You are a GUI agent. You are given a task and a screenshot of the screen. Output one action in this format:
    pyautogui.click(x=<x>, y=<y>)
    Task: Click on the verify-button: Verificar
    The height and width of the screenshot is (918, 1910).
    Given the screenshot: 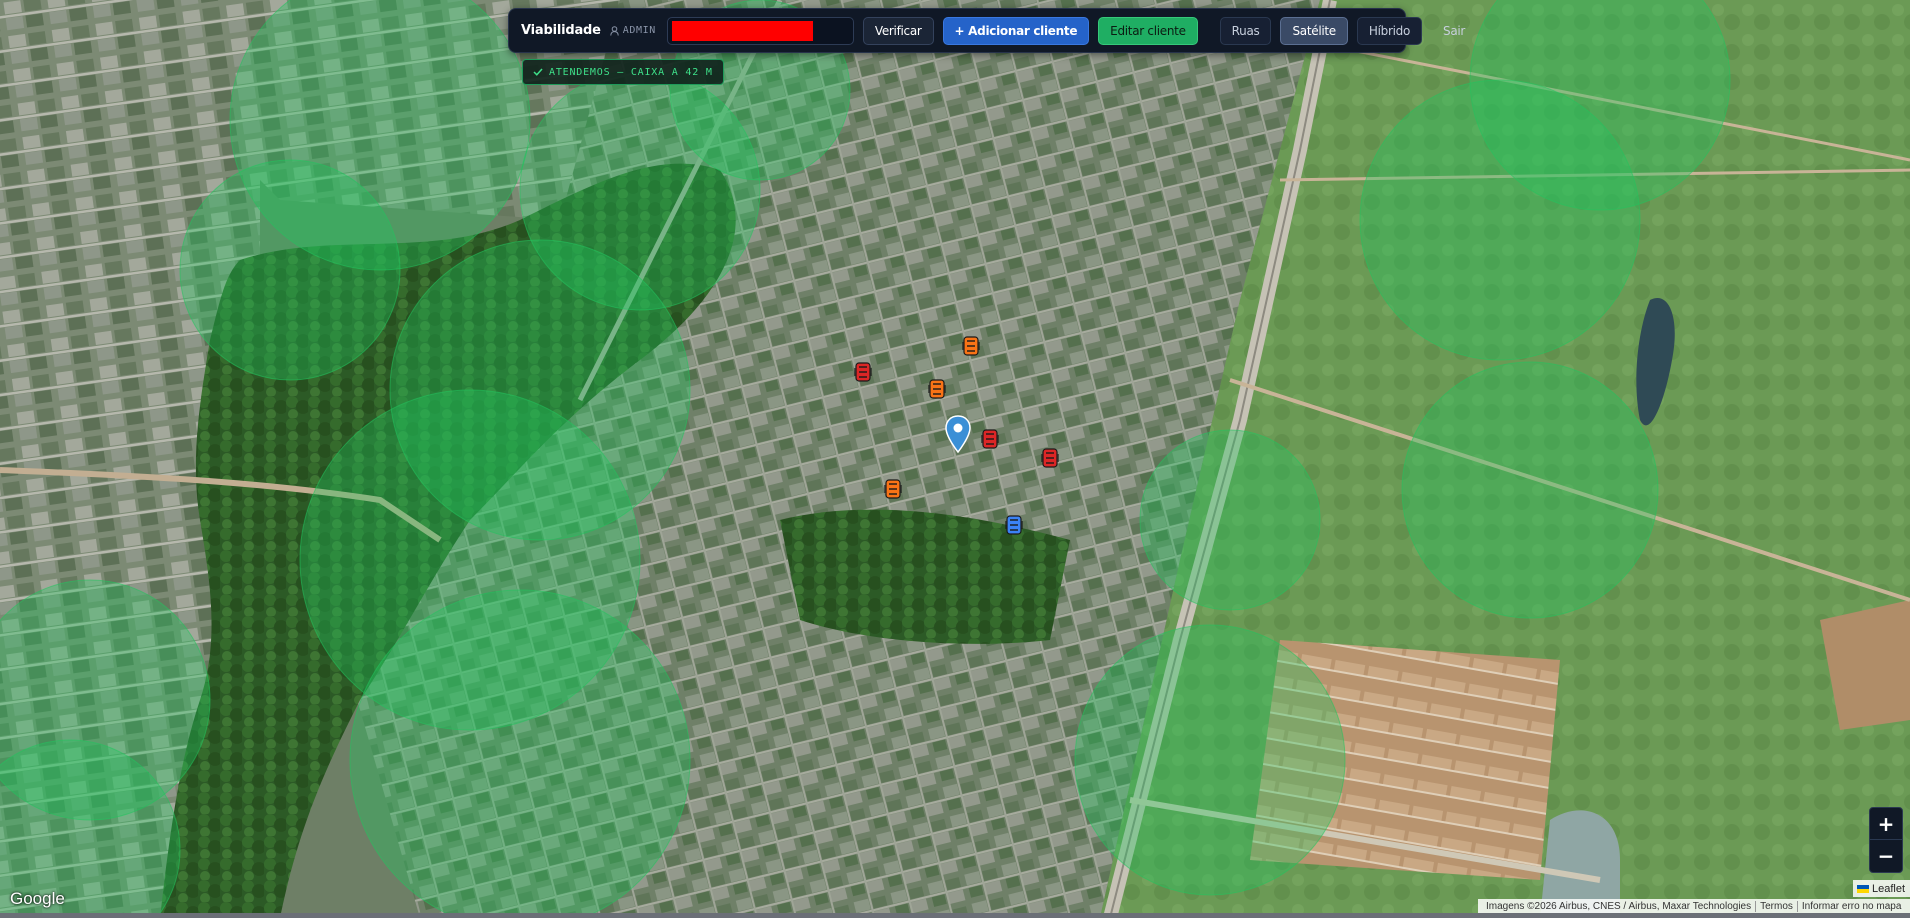 What is the action you would take?
    pyautogui.click(x=898, y=30)
    